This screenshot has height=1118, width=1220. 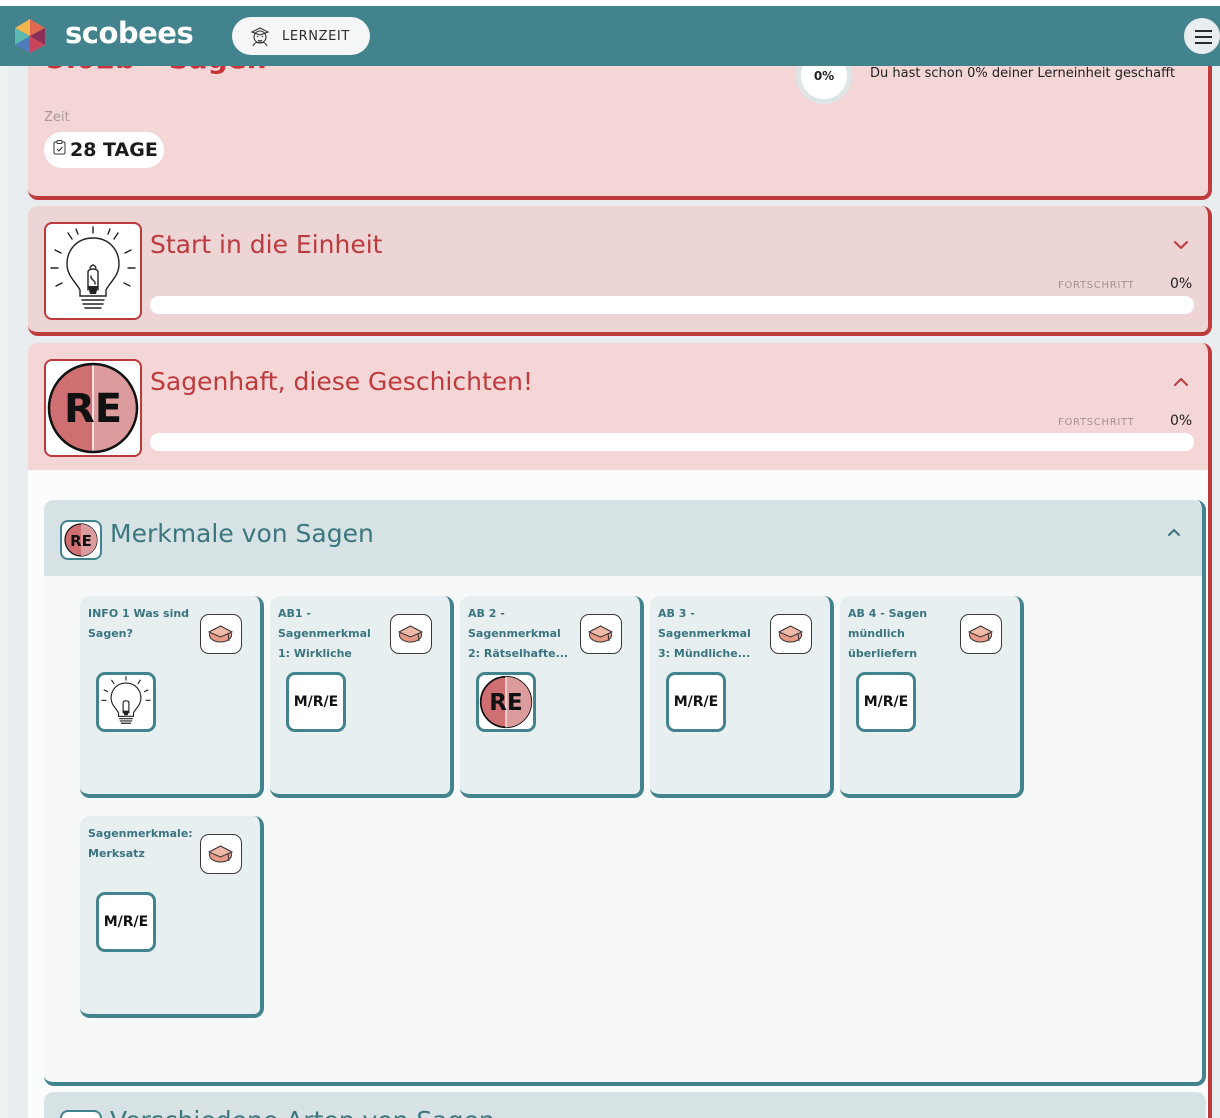 I want to click on task-tile: AB 2 - Sagenmerkmal 2: Rätselhafte... RE, so click(x=552, y=697).